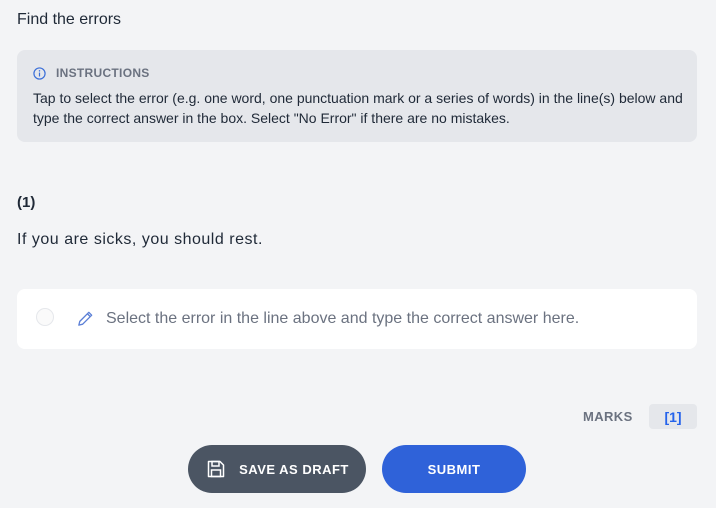 The image size is (716, 508). I want to click on submit-label: SUBMIT, so click(454, 469).